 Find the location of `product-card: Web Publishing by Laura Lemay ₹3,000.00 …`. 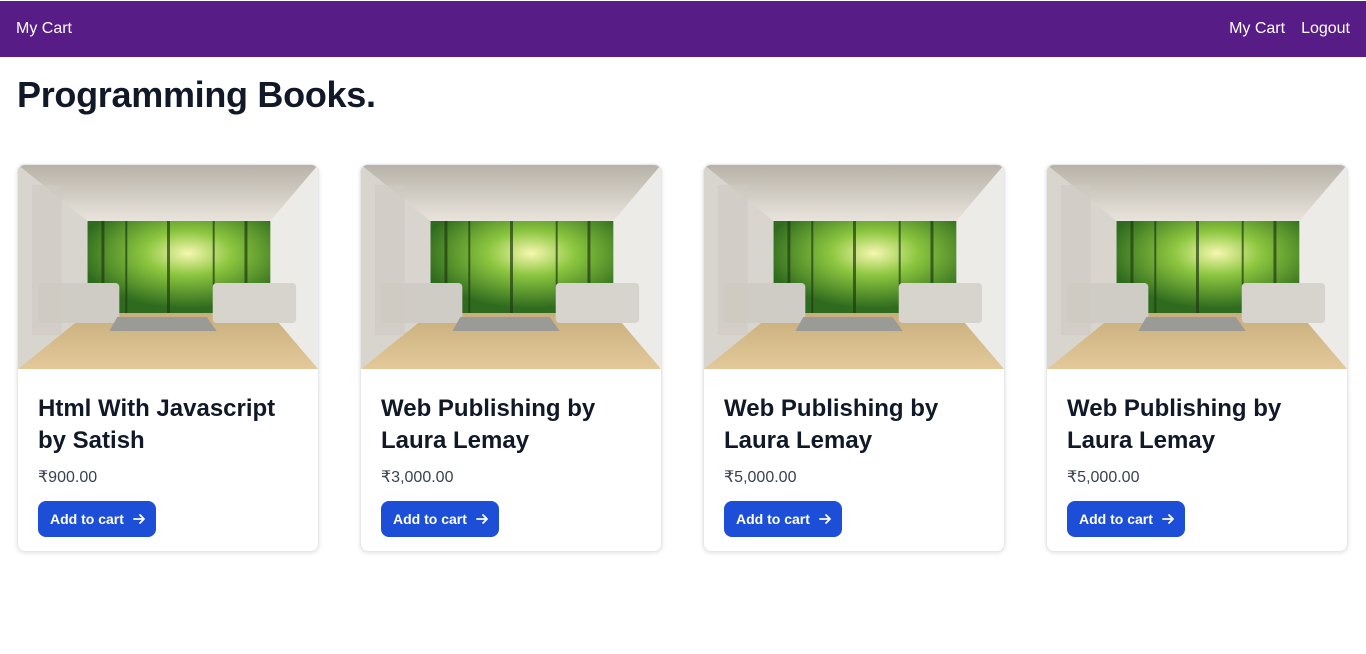

product-card: Web Publishing by Laura Lemay ₹3,000.00 … is located at coordinates (511, 358).